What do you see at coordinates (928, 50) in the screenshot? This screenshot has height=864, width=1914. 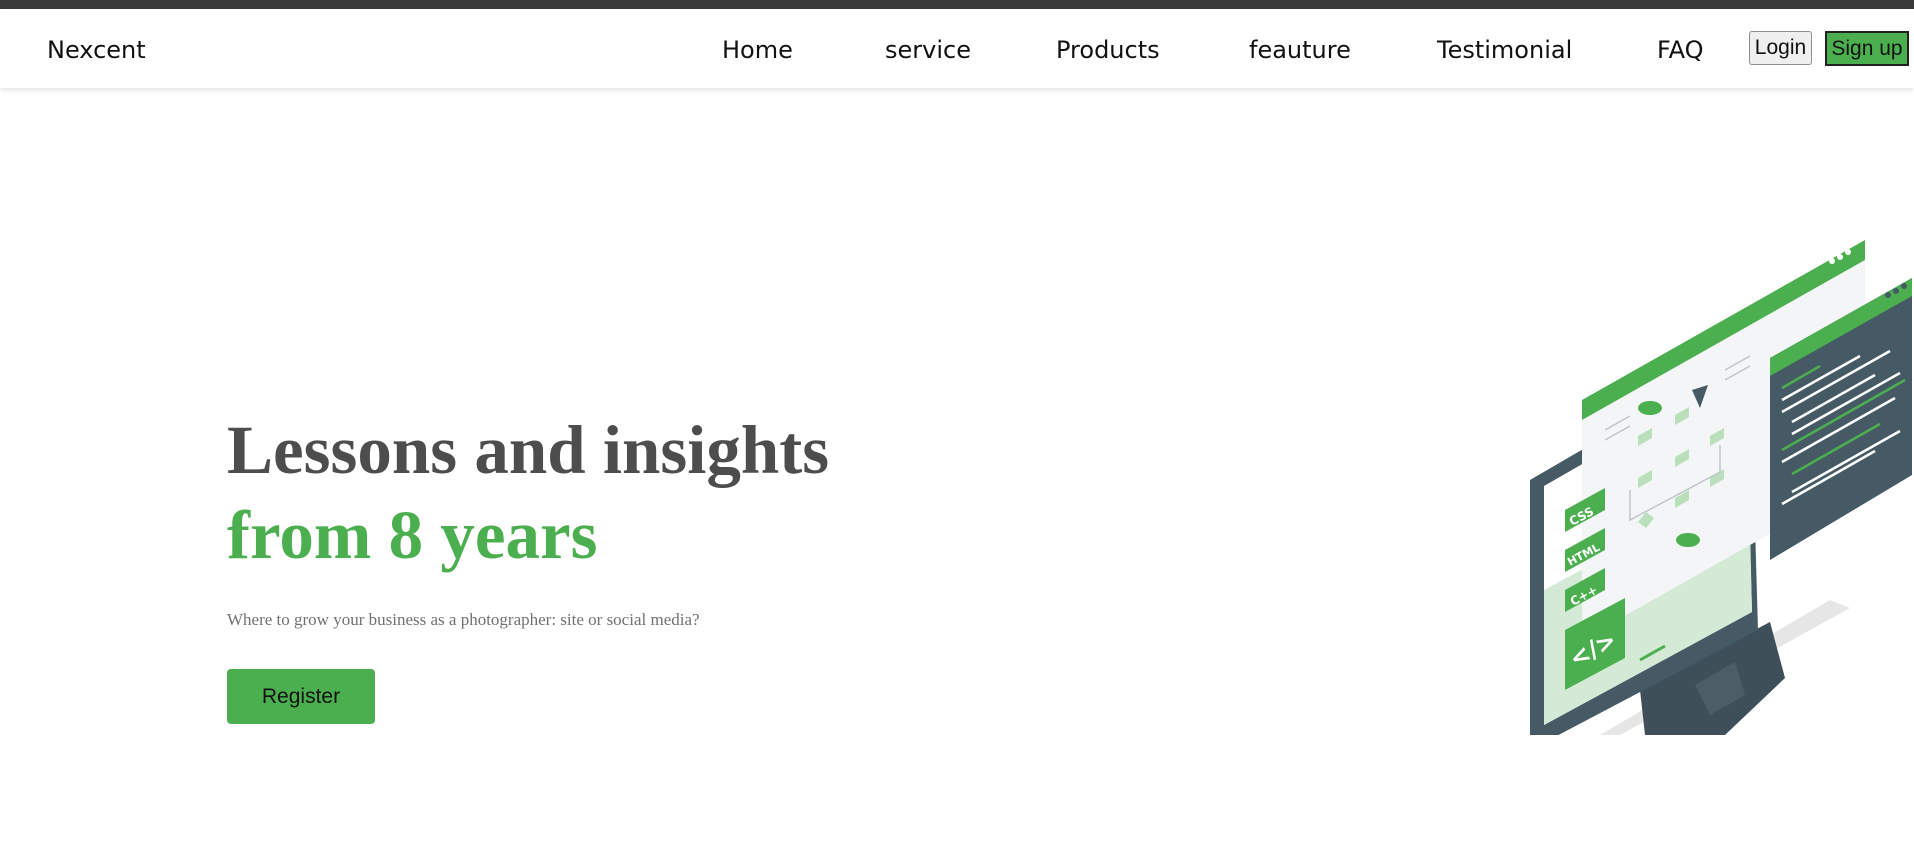 I see `nav-service: service` at bounding box center [928, 50].